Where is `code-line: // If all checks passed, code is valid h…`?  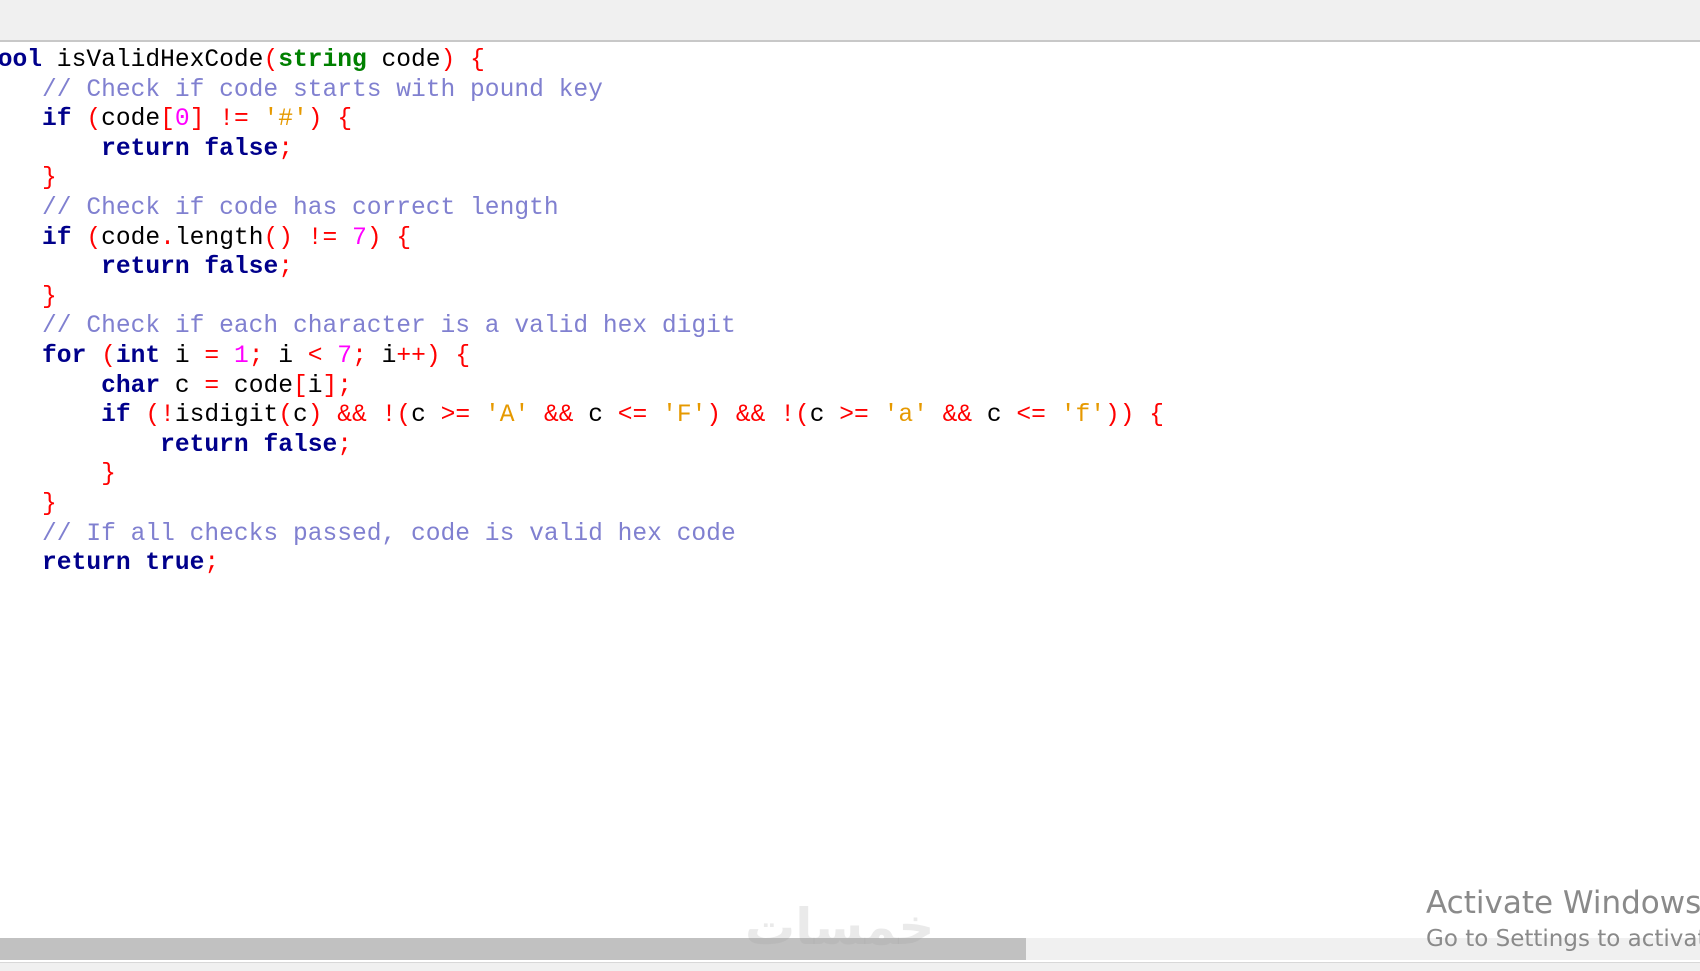 code-line: // If all checks passed, code is valid h… is located at coordinates (582, 535).